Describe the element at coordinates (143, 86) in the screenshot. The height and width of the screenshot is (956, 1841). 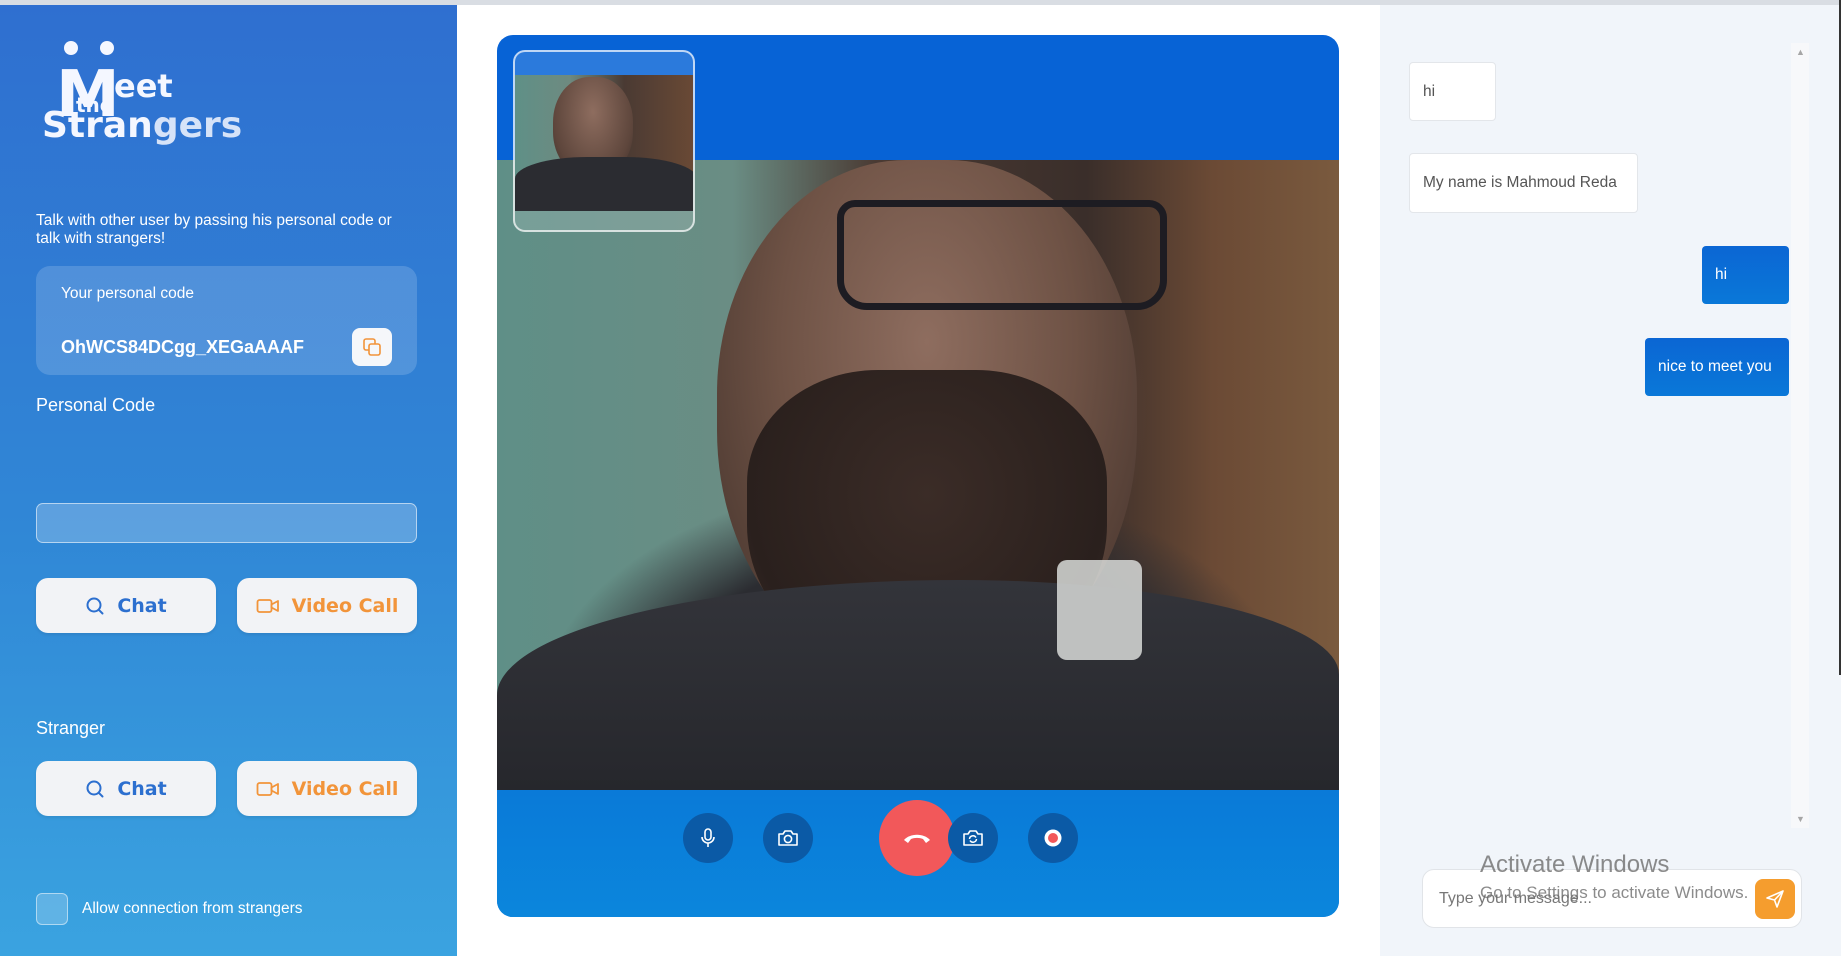
I see `logo-text-eet: eet` at that location.